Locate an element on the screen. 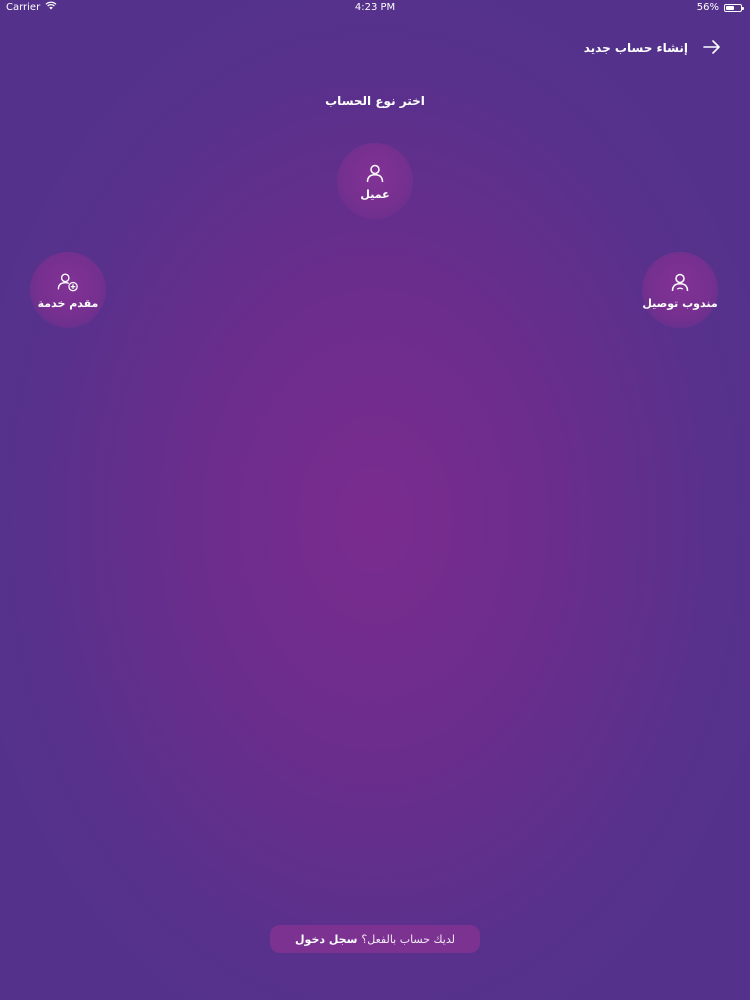 The height and width of the screenshot is (1000, 750). back-button is located at coordinates (712, 48).